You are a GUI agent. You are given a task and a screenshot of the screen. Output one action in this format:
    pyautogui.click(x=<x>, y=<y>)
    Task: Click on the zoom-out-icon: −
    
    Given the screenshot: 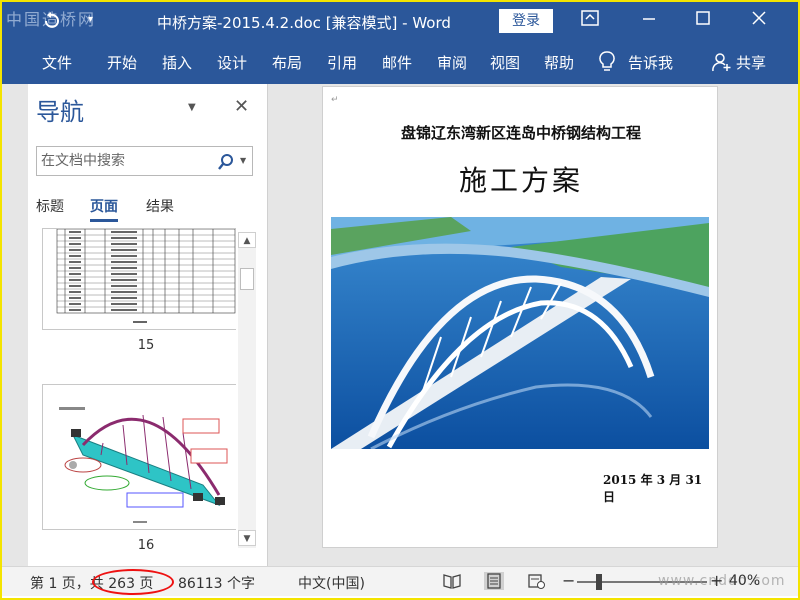 What is the action you would take?
    pyautogui.click(x=568, y=580)
    